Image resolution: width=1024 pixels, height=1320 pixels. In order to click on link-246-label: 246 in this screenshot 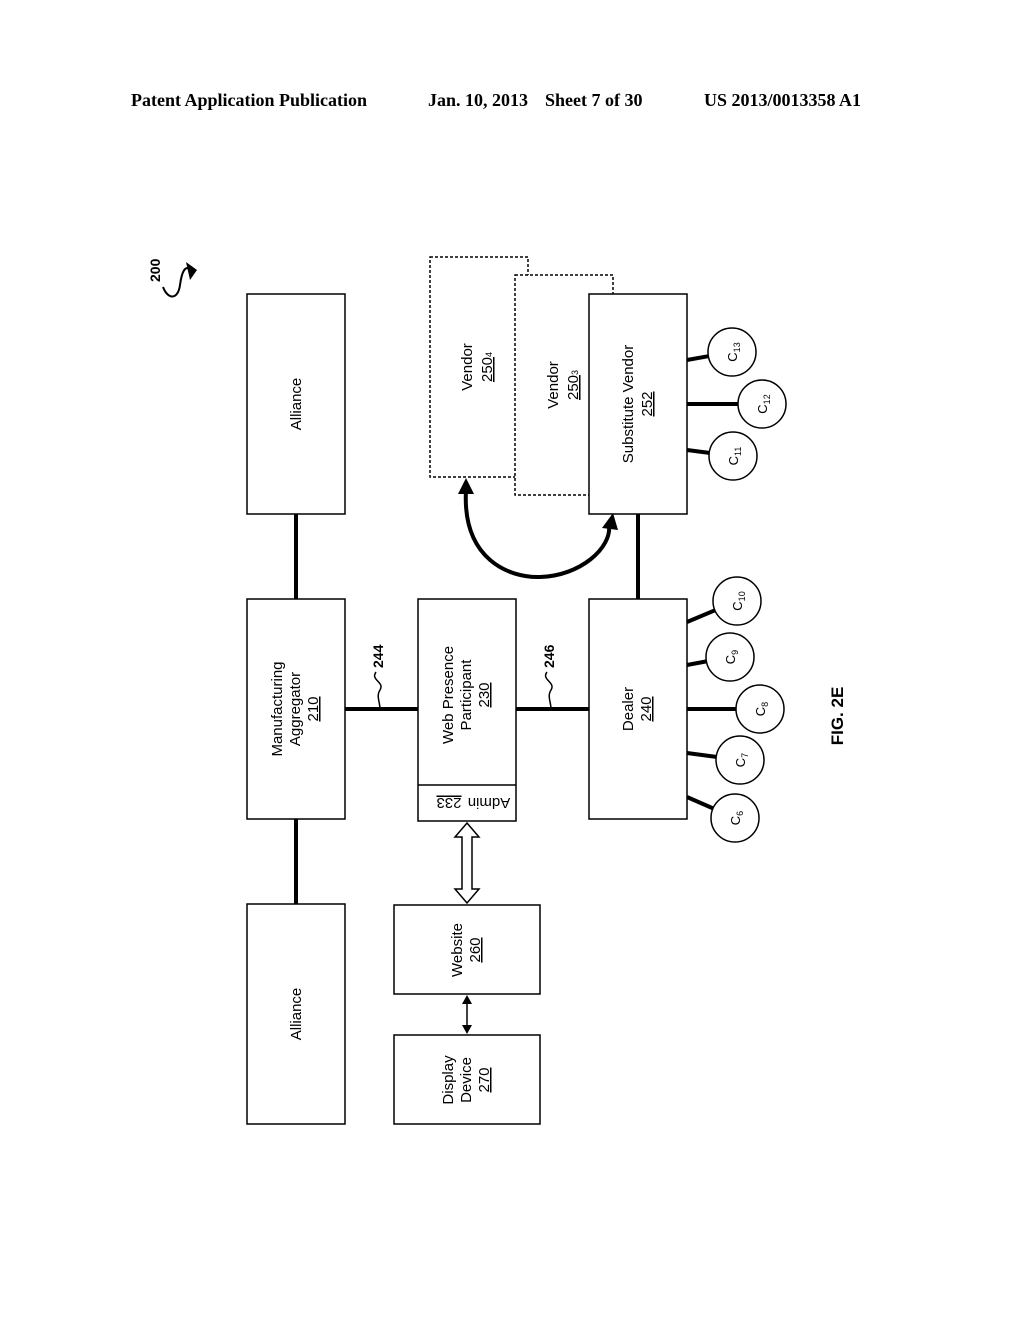, I will do `click(549, 656)`.